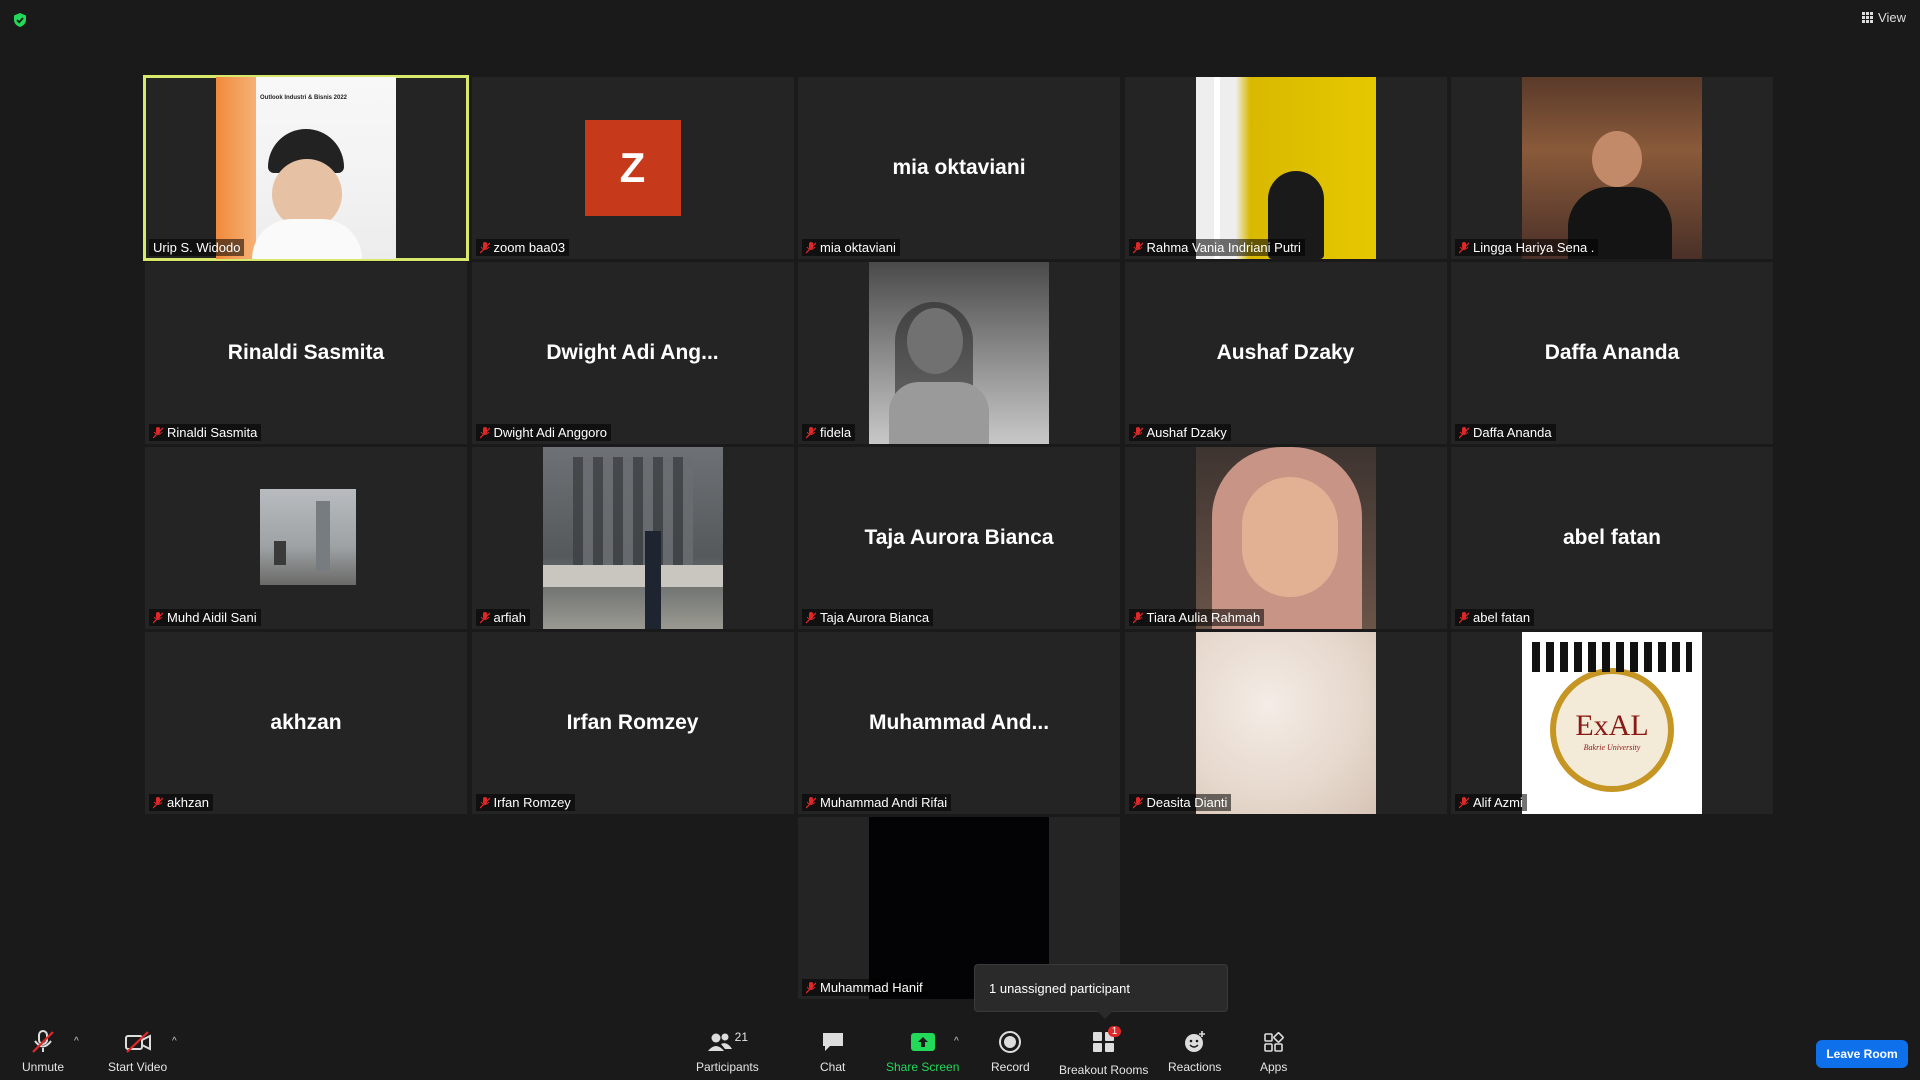 The image size is (1920, 1080). I want to click on participant-name-label: Urip S. Widodo, so click(197, 247).